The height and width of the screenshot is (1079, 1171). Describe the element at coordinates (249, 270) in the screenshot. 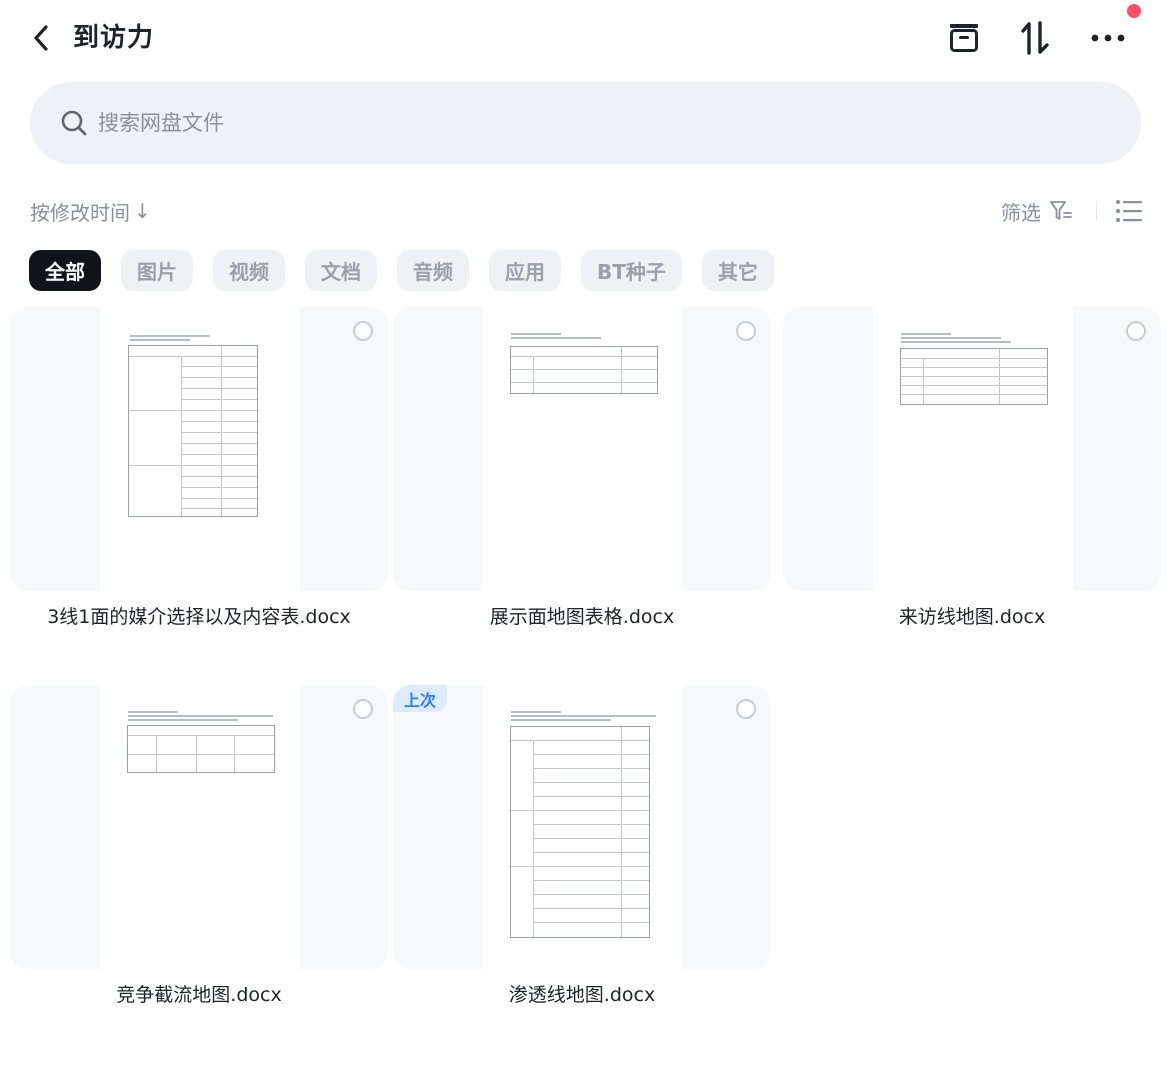

I see `tab-videos: 视频` at that location.